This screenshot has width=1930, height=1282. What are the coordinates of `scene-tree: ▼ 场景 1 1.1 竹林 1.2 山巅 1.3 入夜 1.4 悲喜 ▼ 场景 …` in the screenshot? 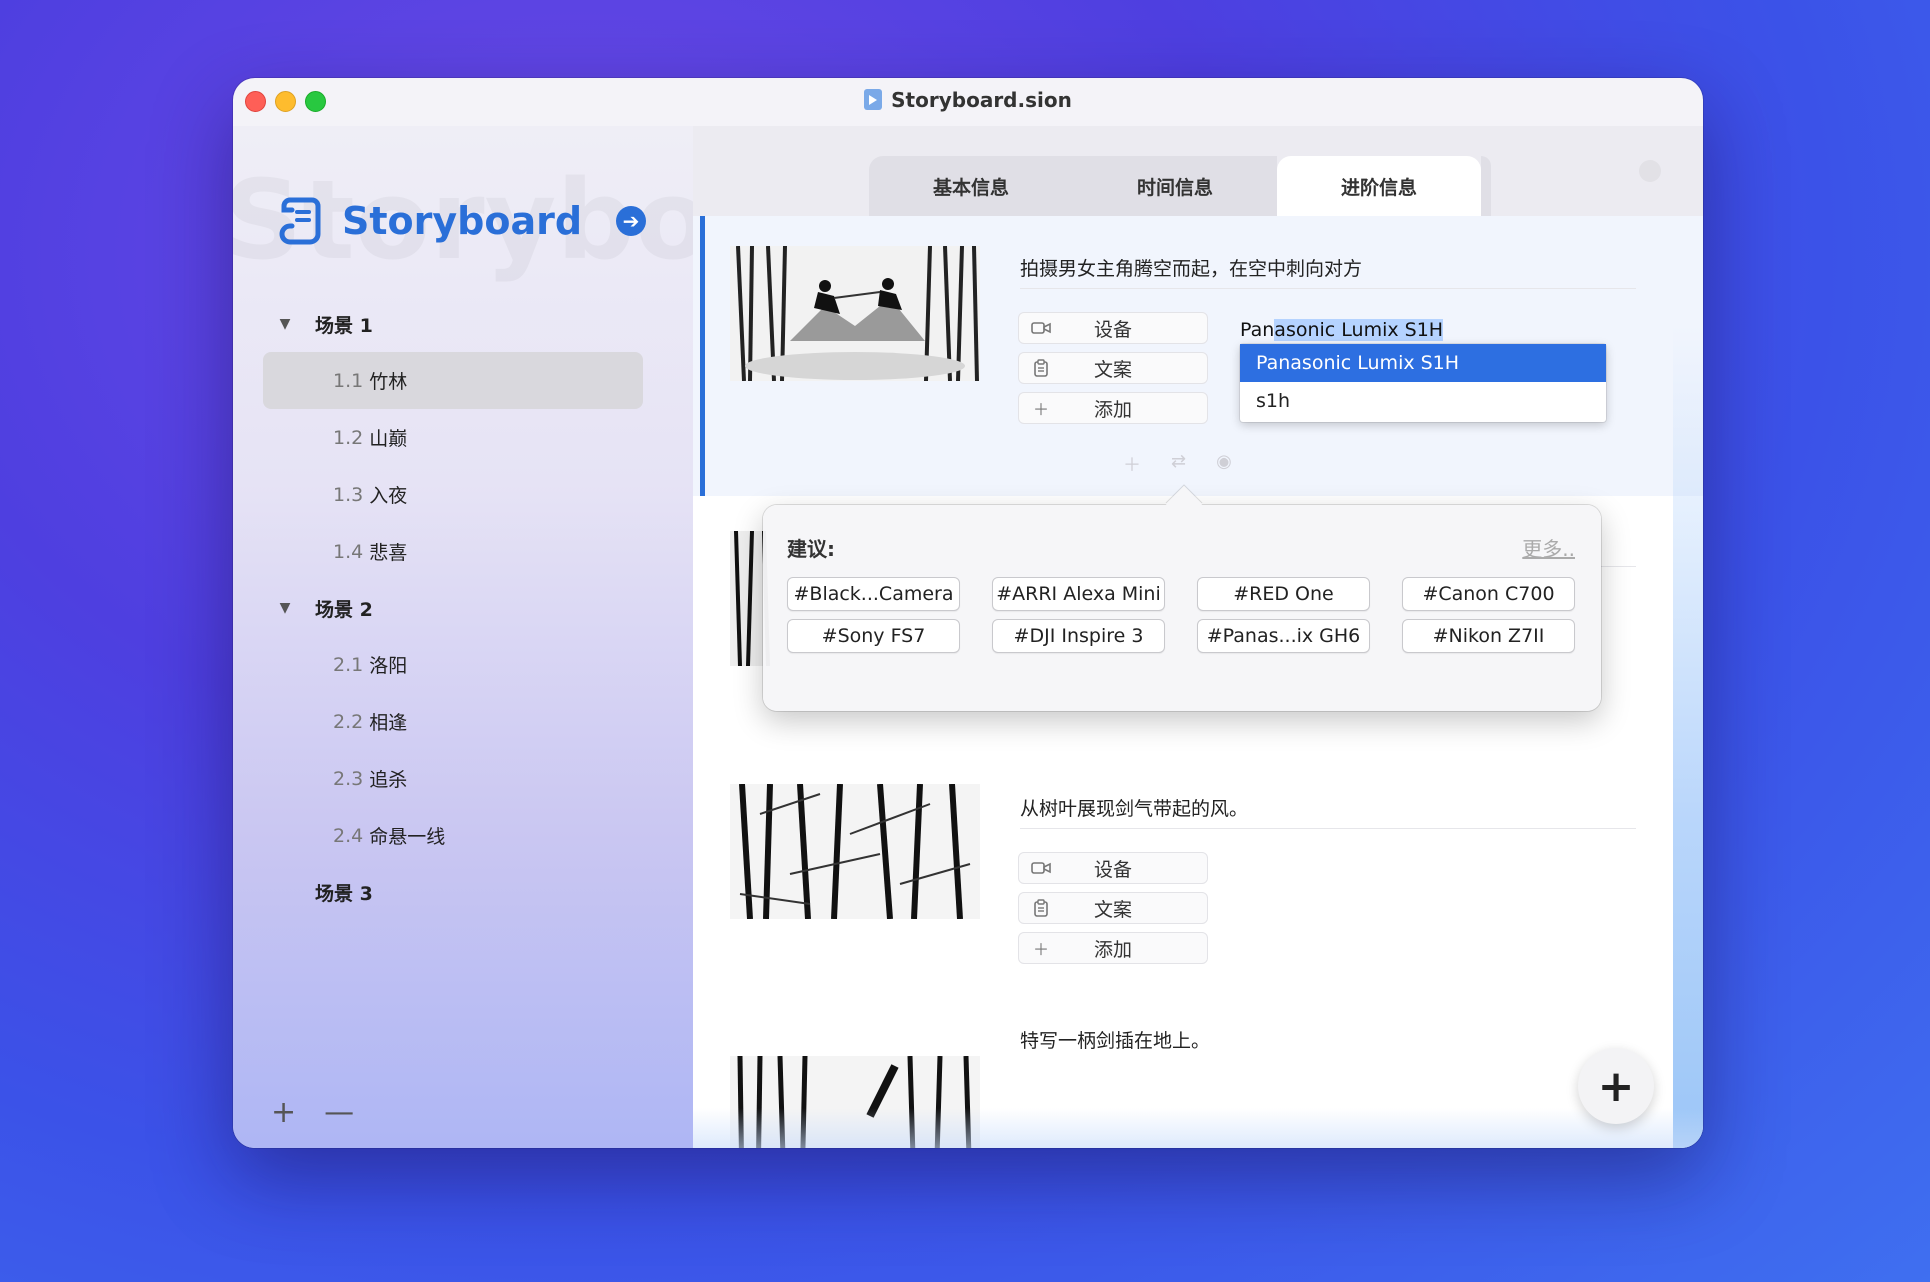 It's located at (453, 608).